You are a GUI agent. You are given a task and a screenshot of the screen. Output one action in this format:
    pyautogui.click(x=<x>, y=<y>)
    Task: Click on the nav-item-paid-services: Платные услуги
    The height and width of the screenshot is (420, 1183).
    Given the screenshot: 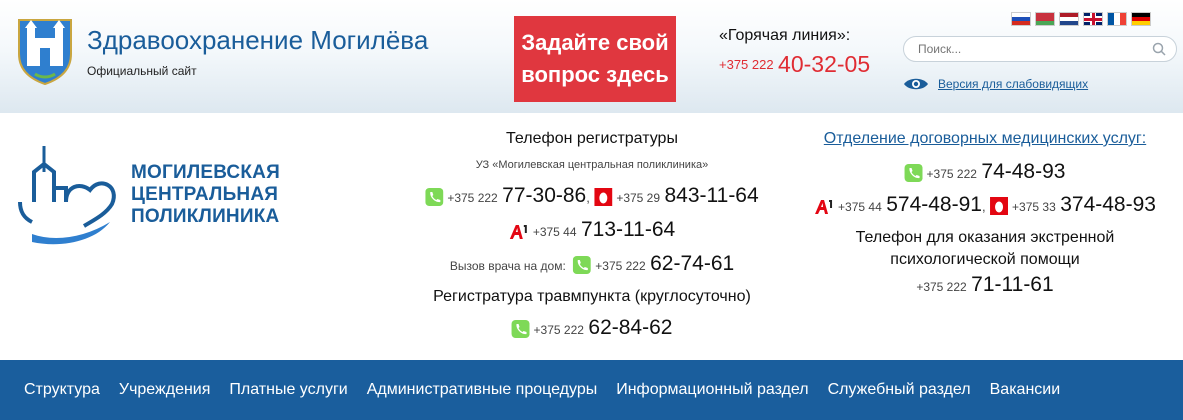 What is the action you would take?
    pyautogui.click(x=288, y=390)
    